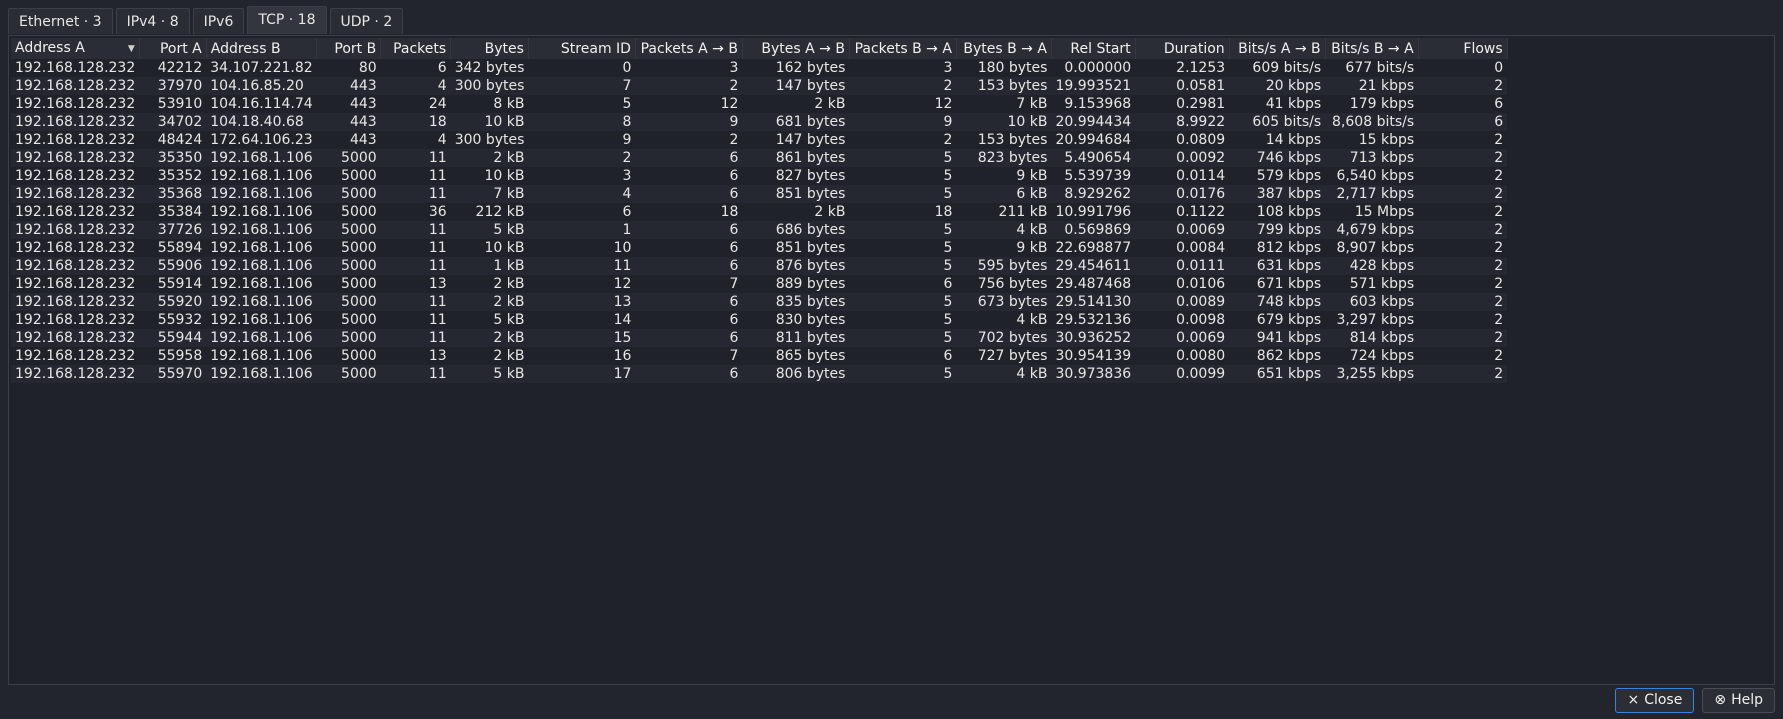  I want to click on column-header-packets-b-a: Packets B → A, so click(903, 48).